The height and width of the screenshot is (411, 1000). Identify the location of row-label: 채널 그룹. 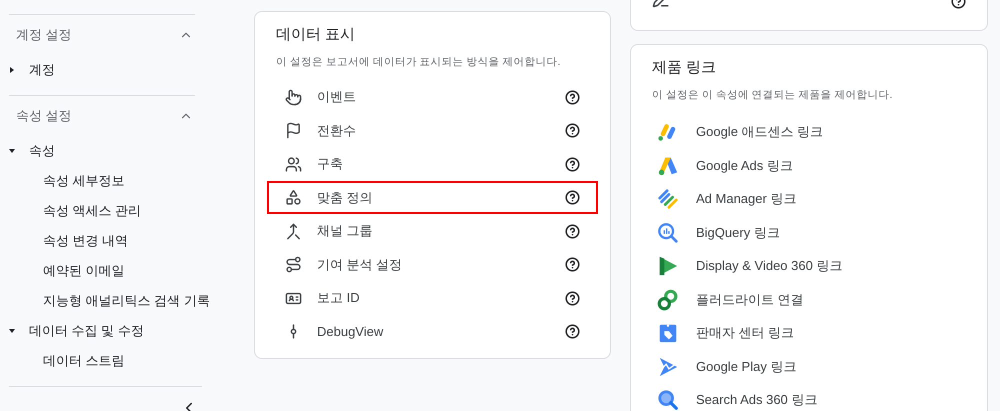
(345, 231).